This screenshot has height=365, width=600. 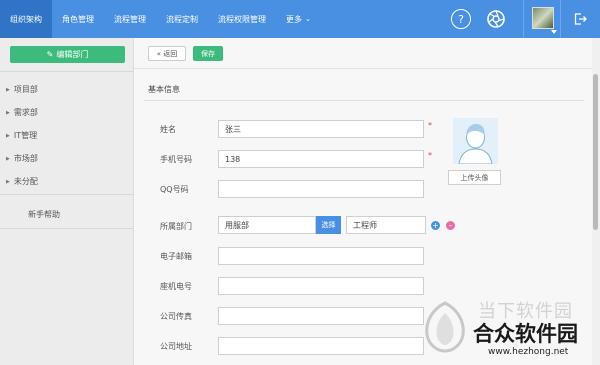 I want to click on department-label: 未分配, so click(x=25, y=181).